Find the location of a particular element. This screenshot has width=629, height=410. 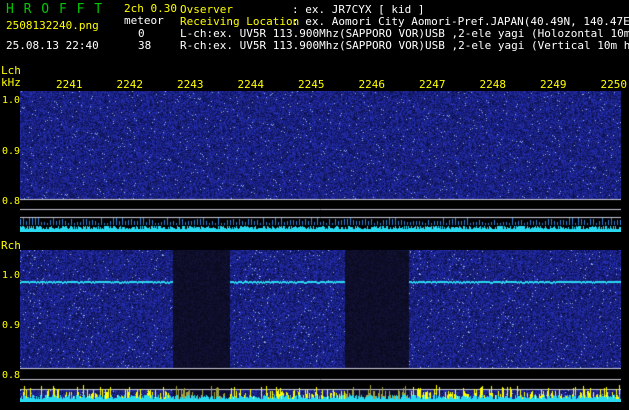

time-axis-label: 2246 is located at coordinates (372, 84).